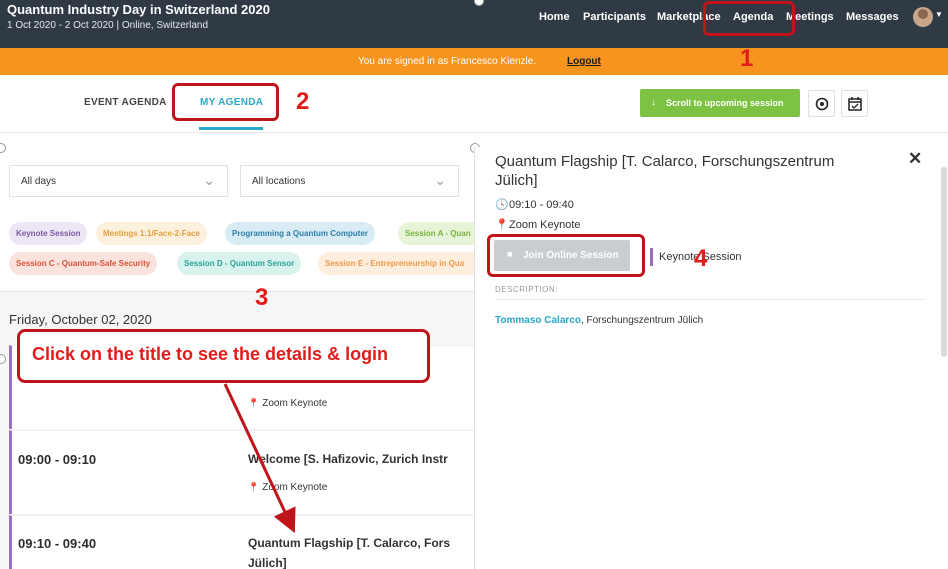  I want to click on annotation-arrow, so click(259, 458).